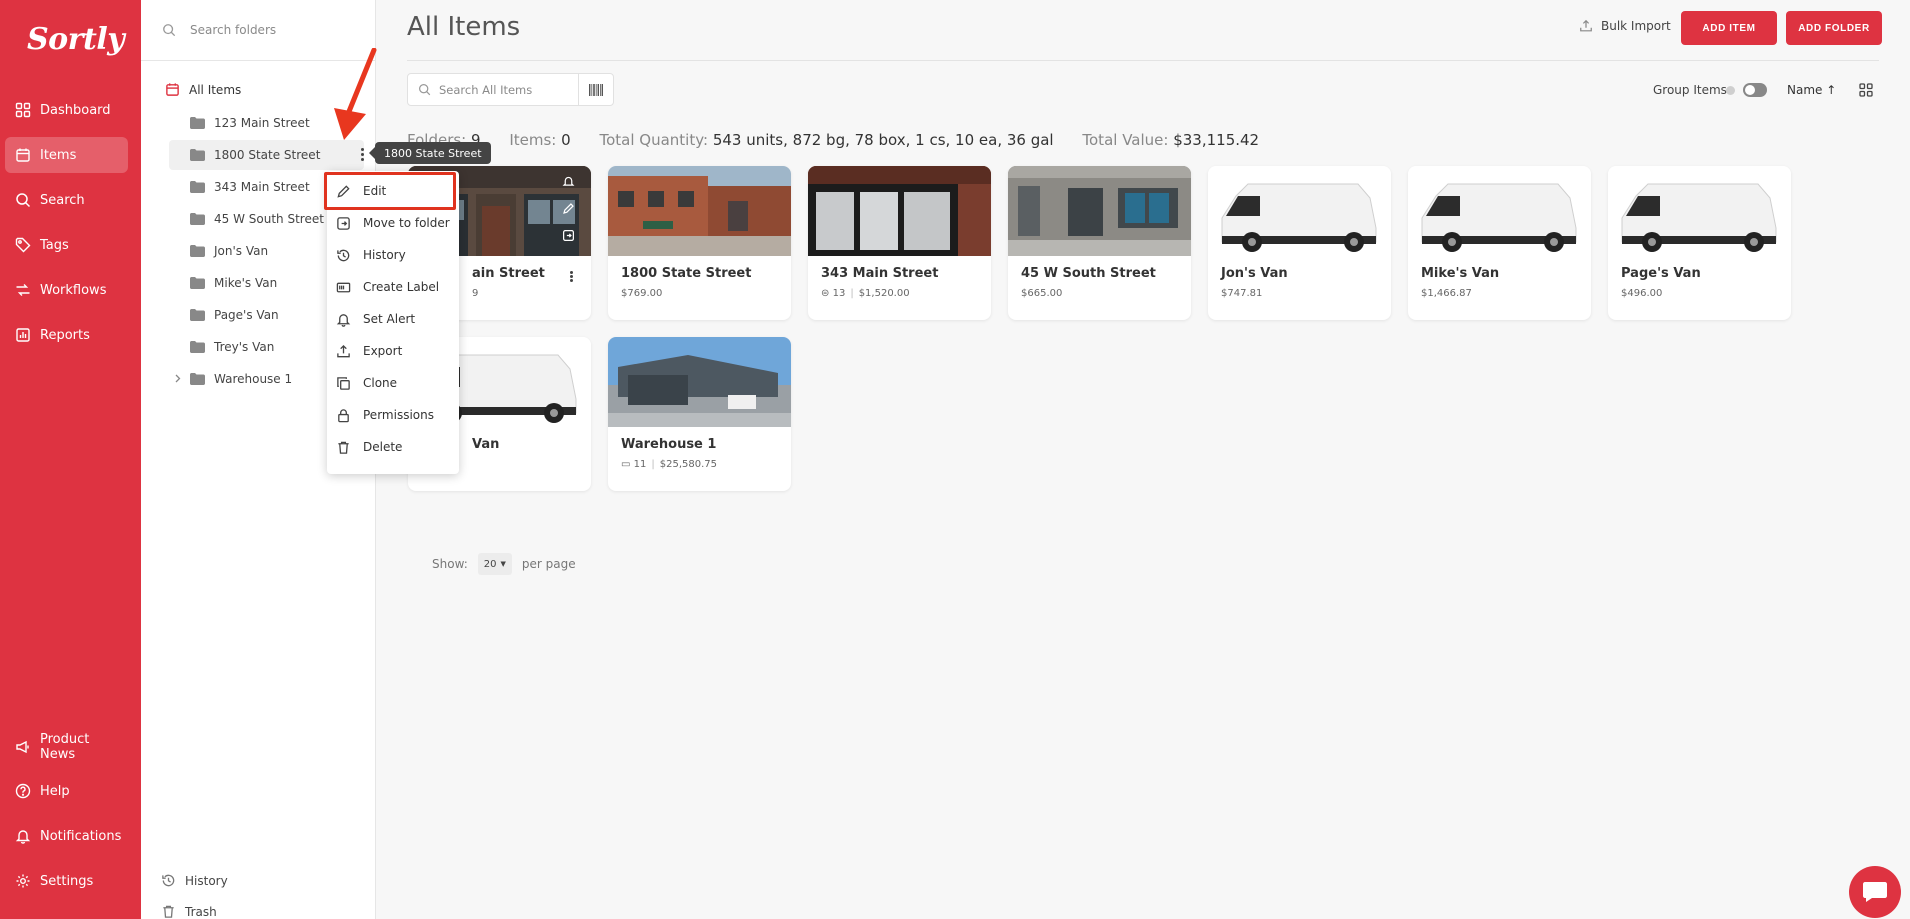  What do you see at coordinates (58, 155) in the screenshot?
I see `nav-items-label: Items` at bounding box center [58, 155].